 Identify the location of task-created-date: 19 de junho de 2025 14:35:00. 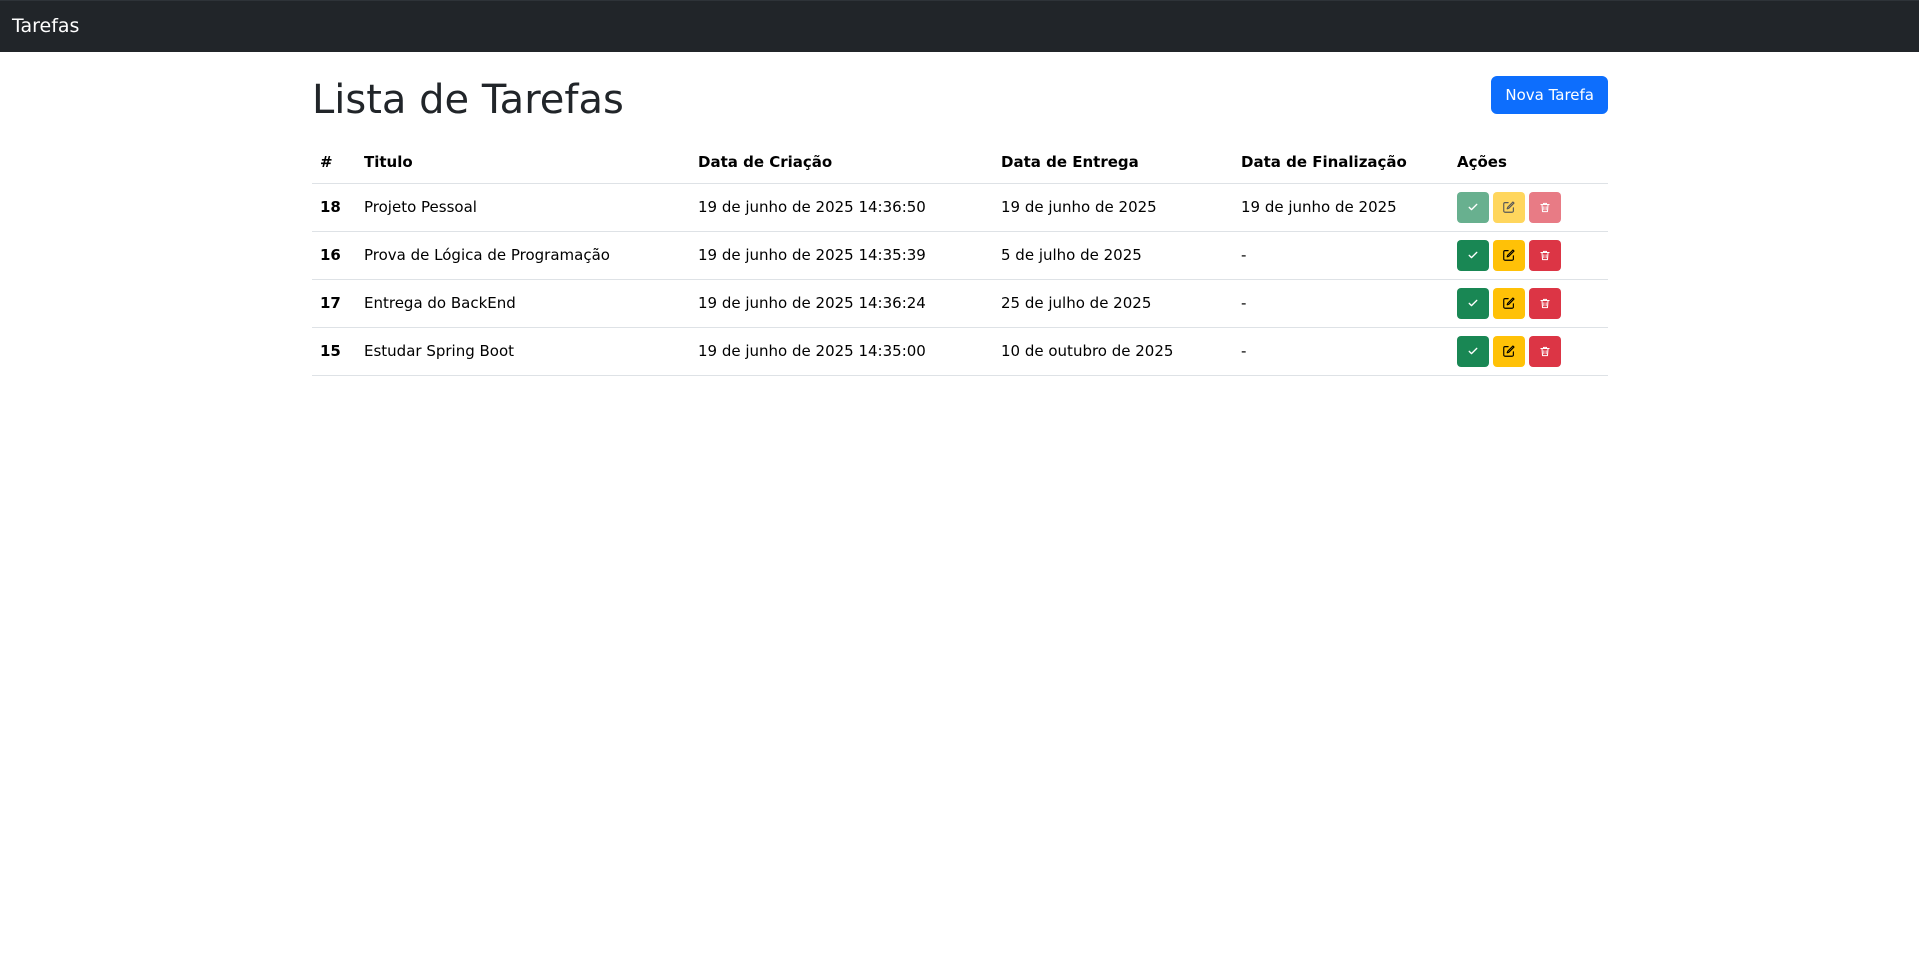
(841, 351).